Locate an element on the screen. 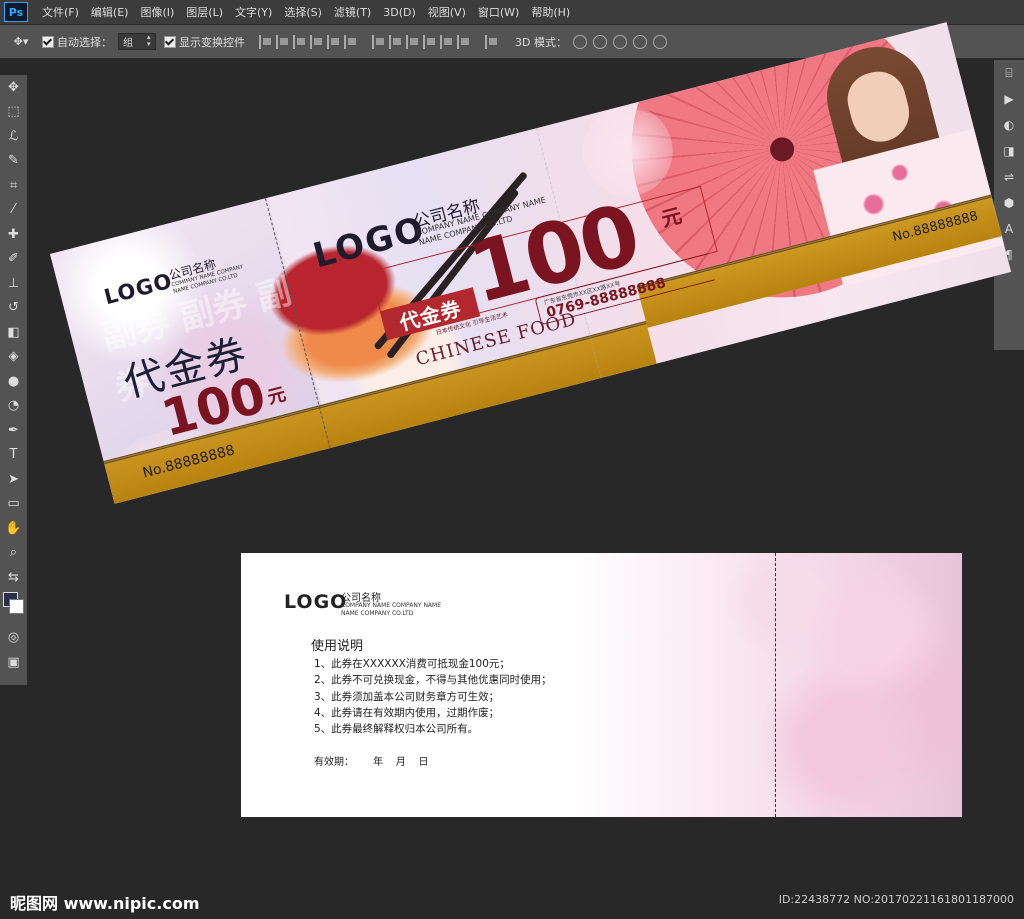  menu-edit: 编辑(E) is located at coordinates (110, 12).